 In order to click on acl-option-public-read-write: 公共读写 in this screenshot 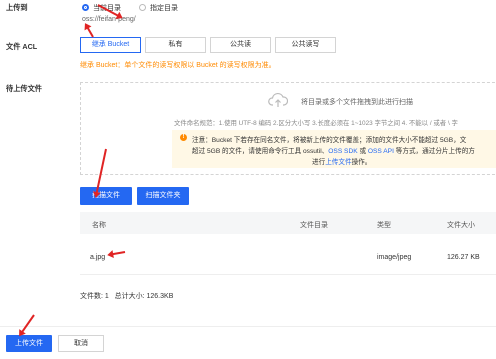, I will do `click(305, 45)`.